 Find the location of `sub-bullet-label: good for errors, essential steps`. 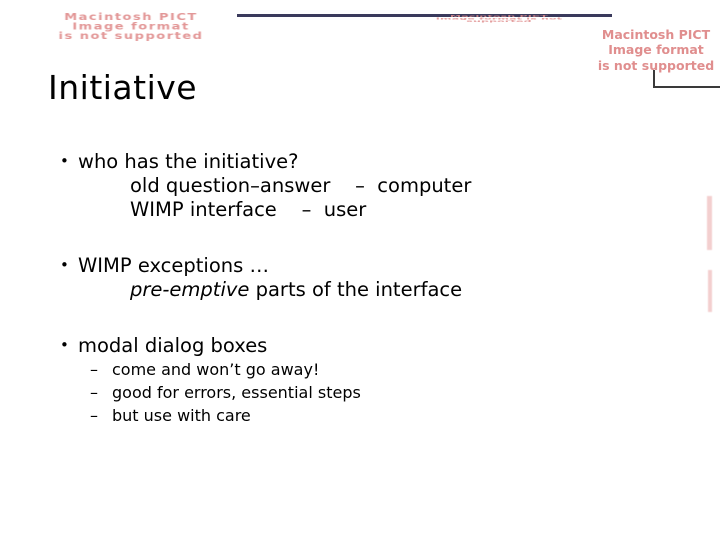

sub-bullet-label: good for errors, essential steps is located at coordinates (236, 393).